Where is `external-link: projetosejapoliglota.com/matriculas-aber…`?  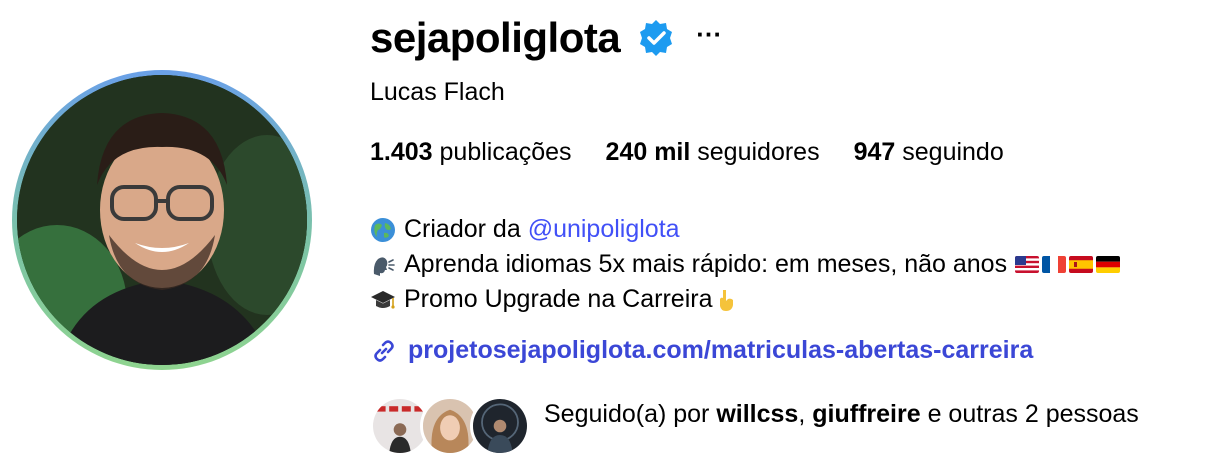 external-link: projetosejapoliglota.com/matriculas-aber… is located at coordinates (720, 350).